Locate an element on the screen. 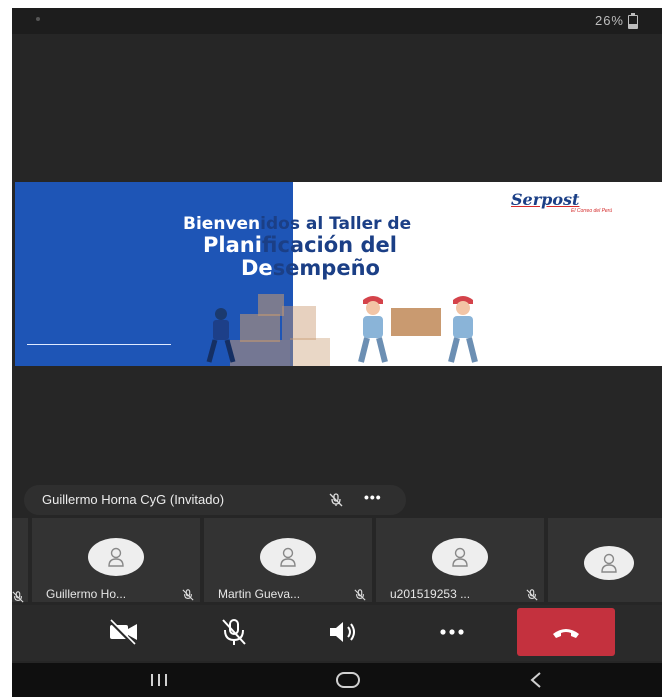  carried-box is located at coordinates (416, 322).